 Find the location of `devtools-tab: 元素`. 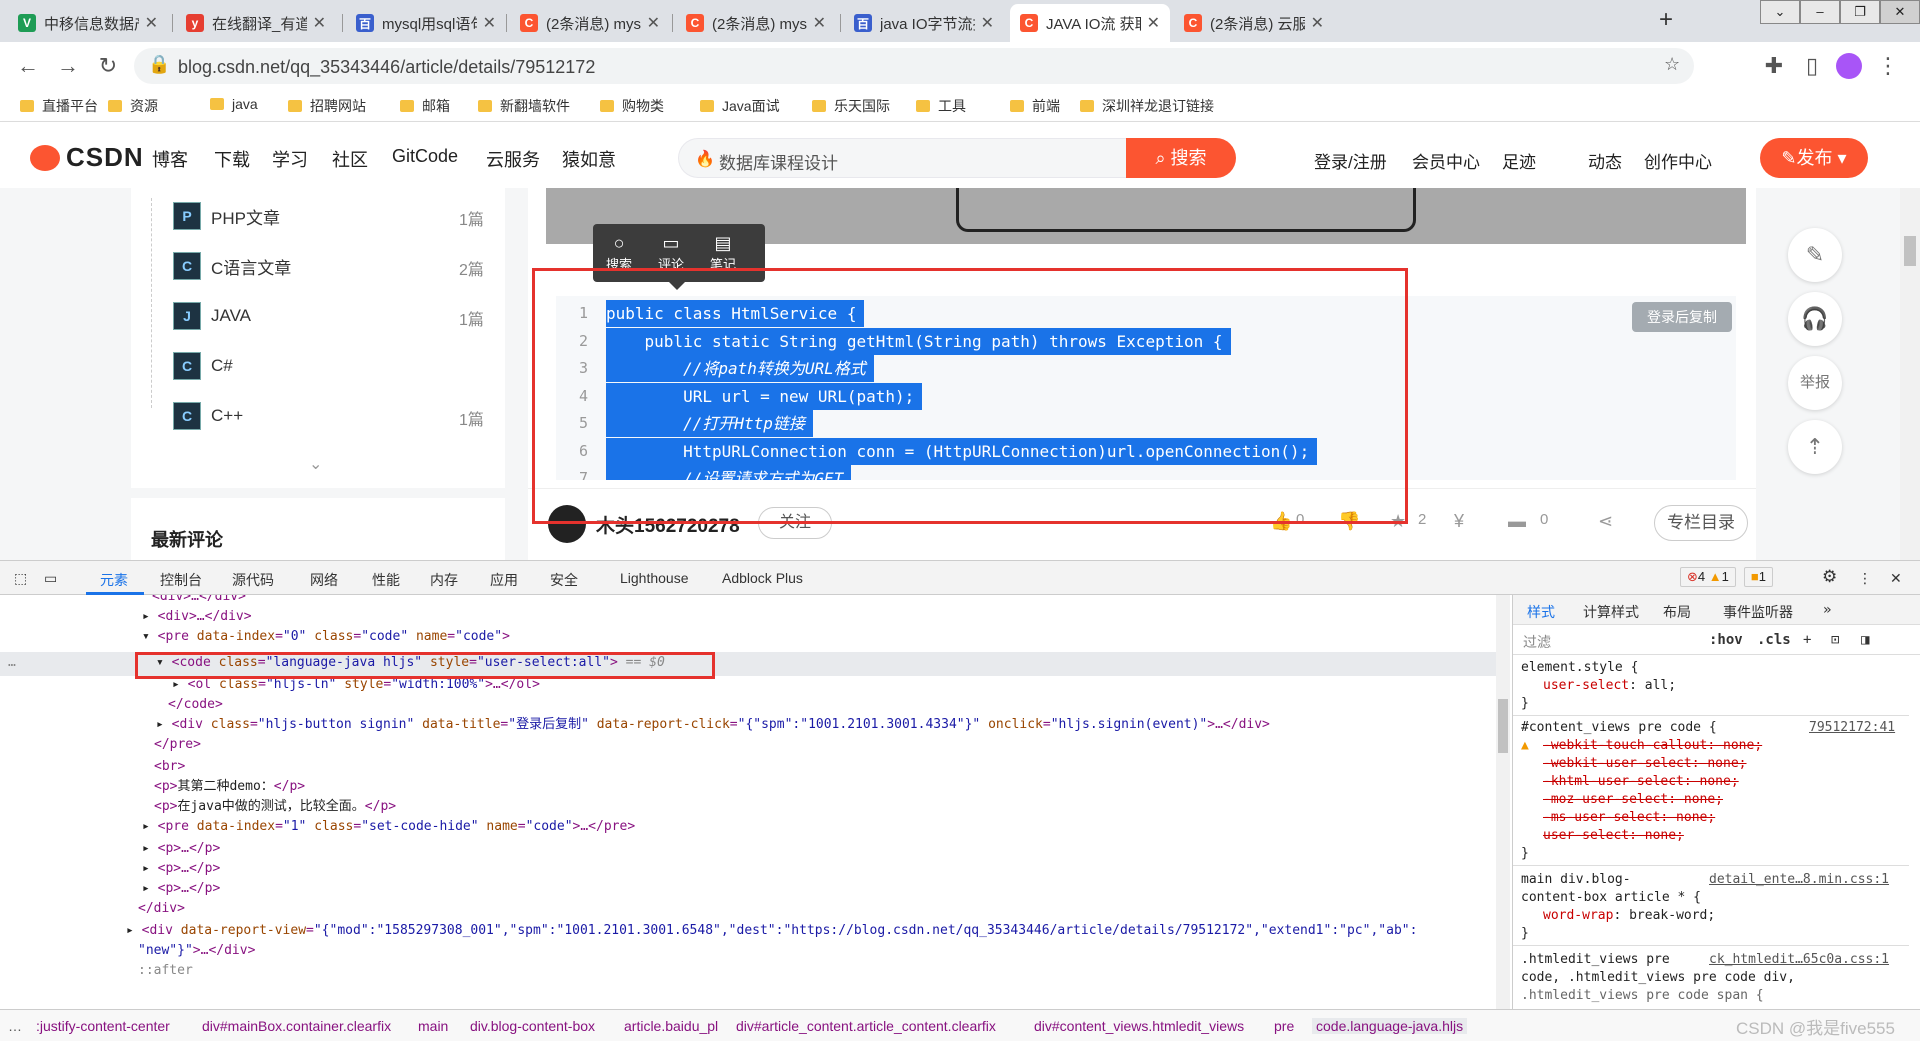

devtools-tab: 元素 is located at coordinates (114, 580).